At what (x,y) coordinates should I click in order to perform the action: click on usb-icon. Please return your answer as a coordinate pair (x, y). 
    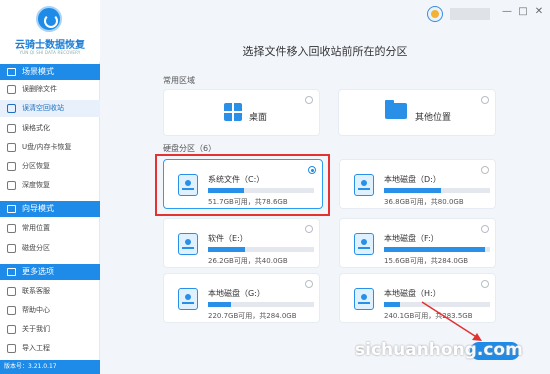
    Looking at the image, I should click on (11, 147).